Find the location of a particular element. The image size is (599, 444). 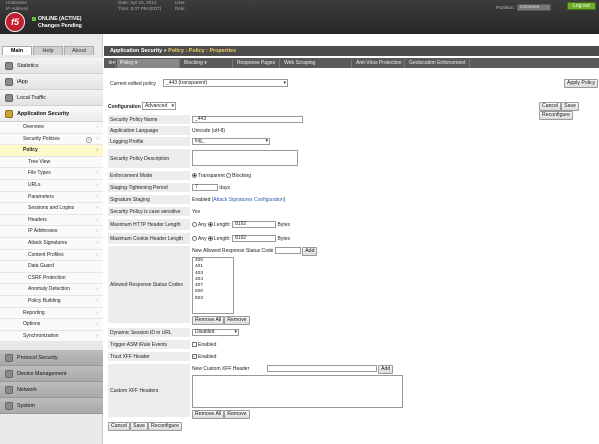

max-cookie-length-radio is located at coordinates (211, 238).